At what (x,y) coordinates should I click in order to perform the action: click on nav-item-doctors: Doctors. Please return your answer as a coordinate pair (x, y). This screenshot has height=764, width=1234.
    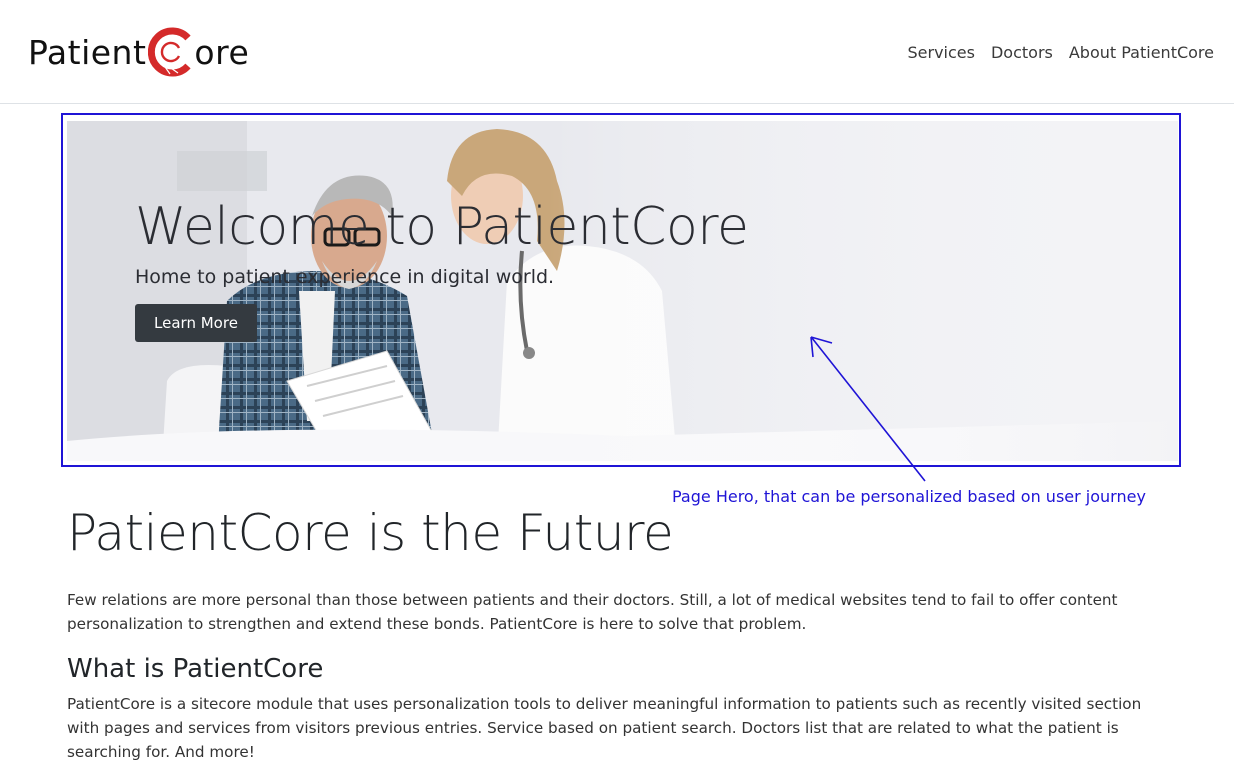
    Looking at the image, I should click on (1022, 52).